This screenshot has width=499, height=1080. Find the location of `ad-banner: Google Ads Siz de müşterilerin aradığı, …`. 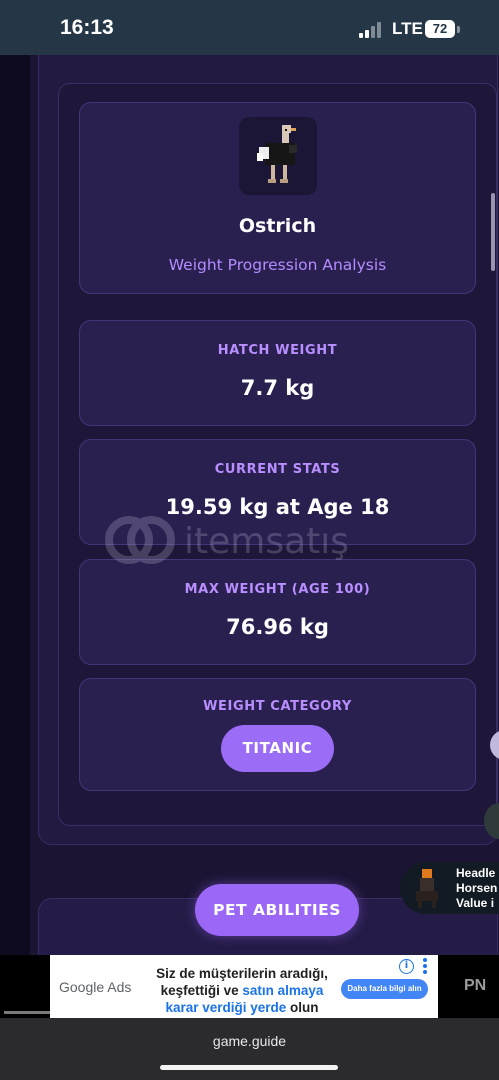

ad-banner: Google Ads Siz de müşterilerin aradığı, … is located at coordinates (249, 986).